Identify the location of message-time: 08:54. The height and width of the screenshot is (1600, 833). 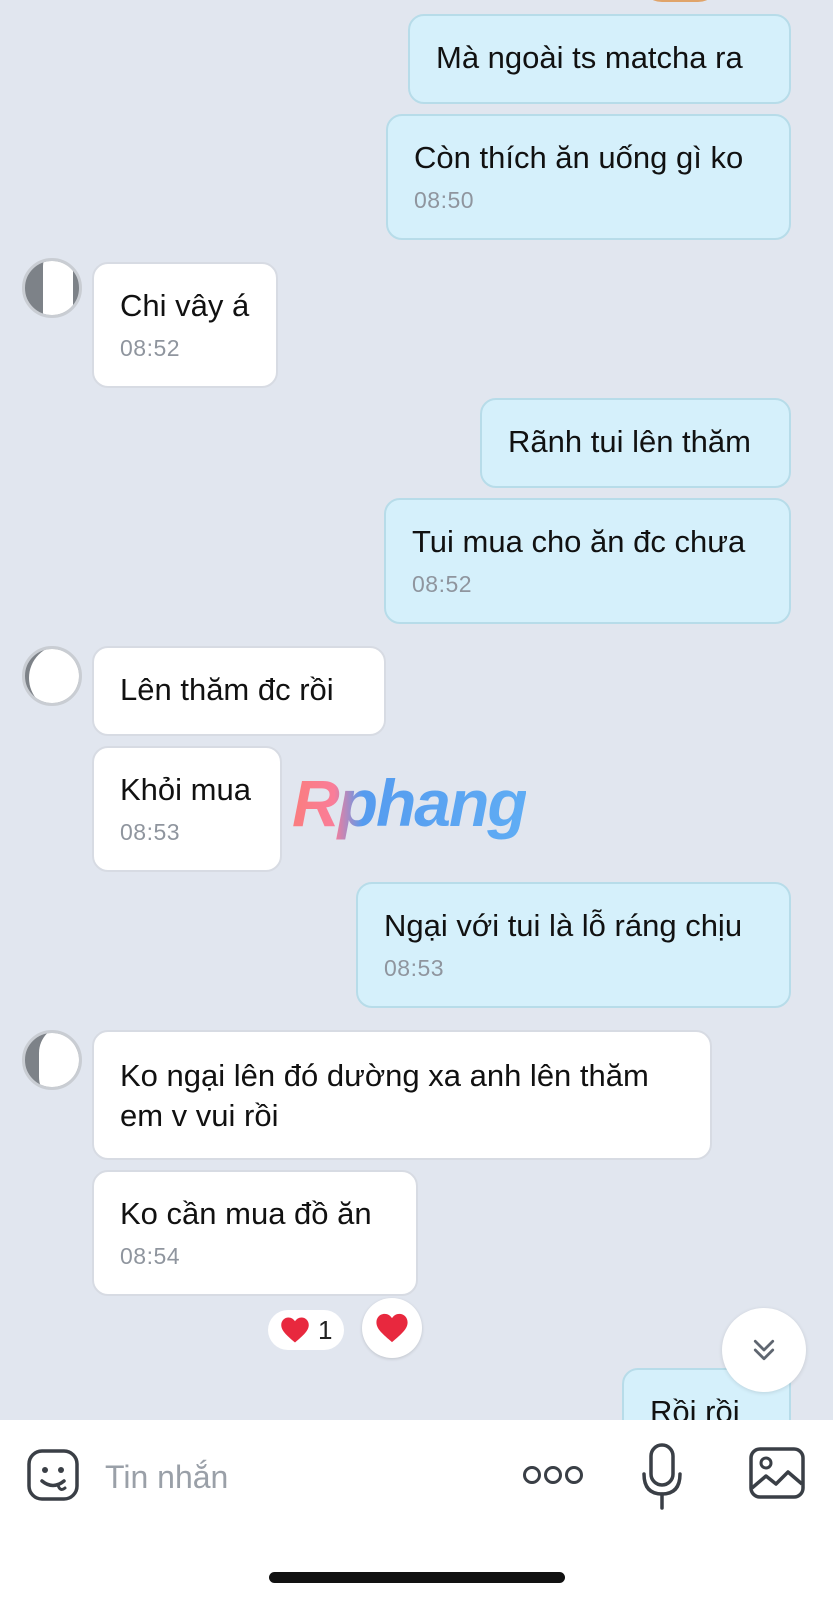
(150, 1256).